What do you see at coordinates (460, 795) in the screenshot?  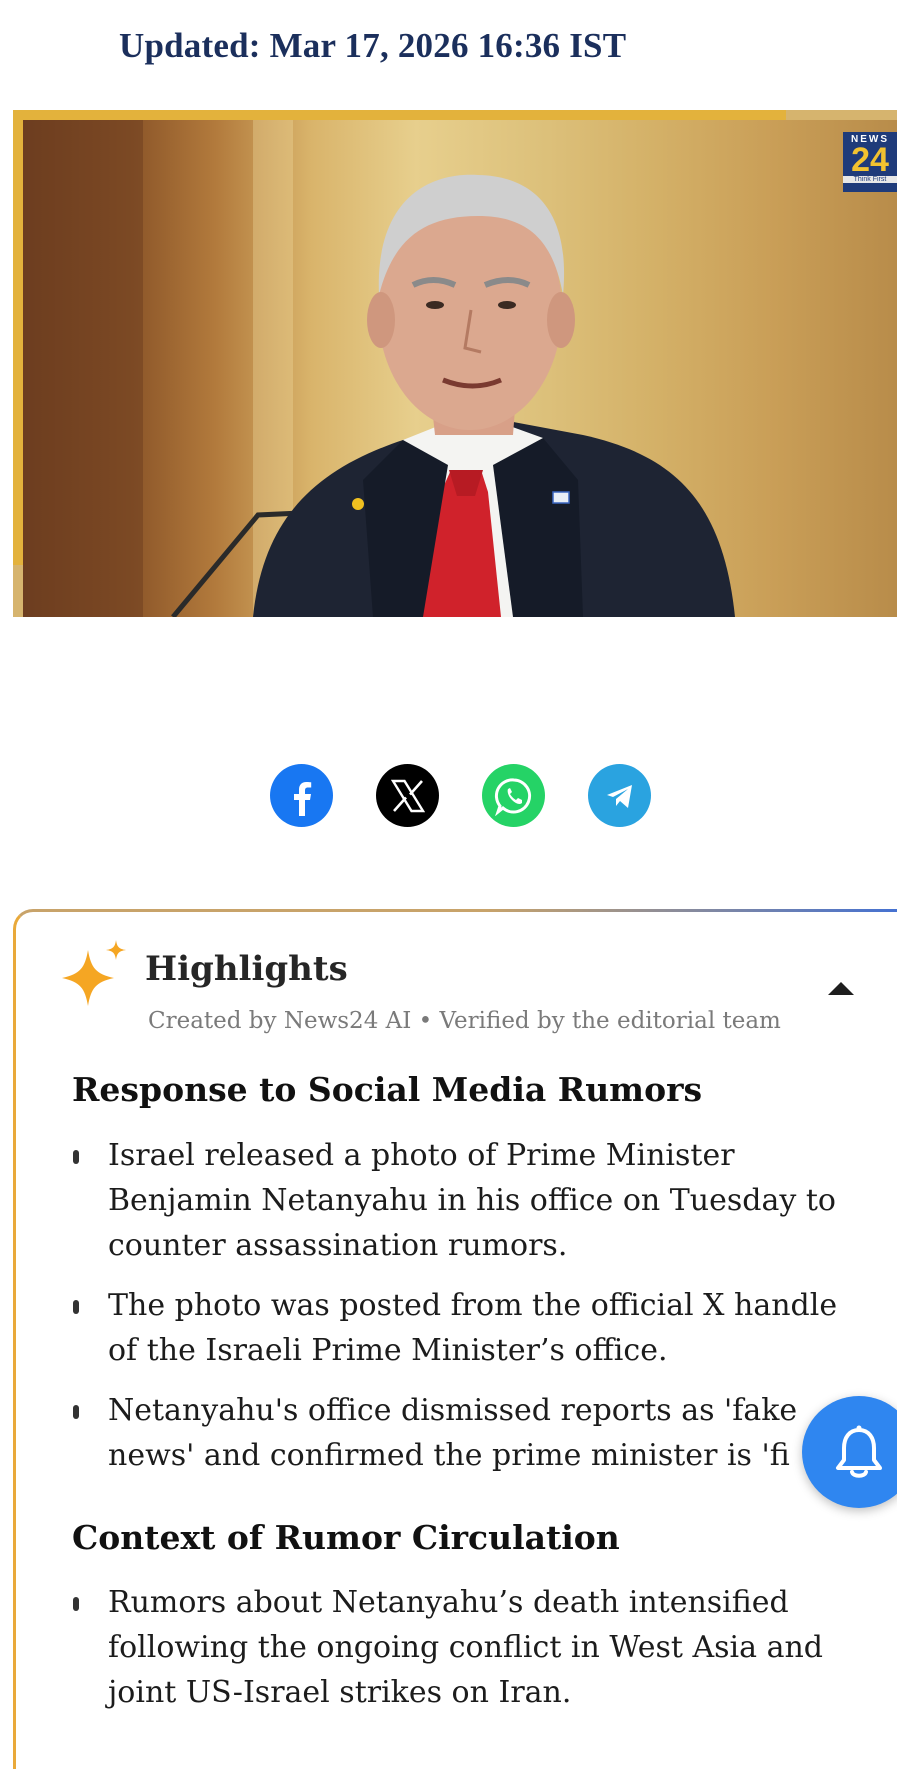 I see `share-bar` at bounding box center [460, 795].